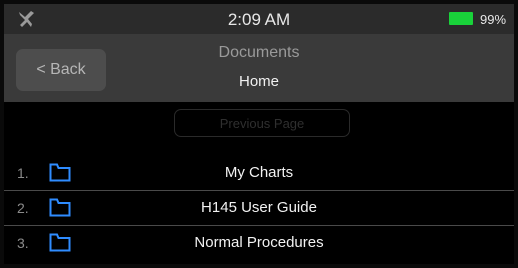 The width and height of the screenshot is (518, 268). I want to click on page-subtitle: Home, so click(258, 81).